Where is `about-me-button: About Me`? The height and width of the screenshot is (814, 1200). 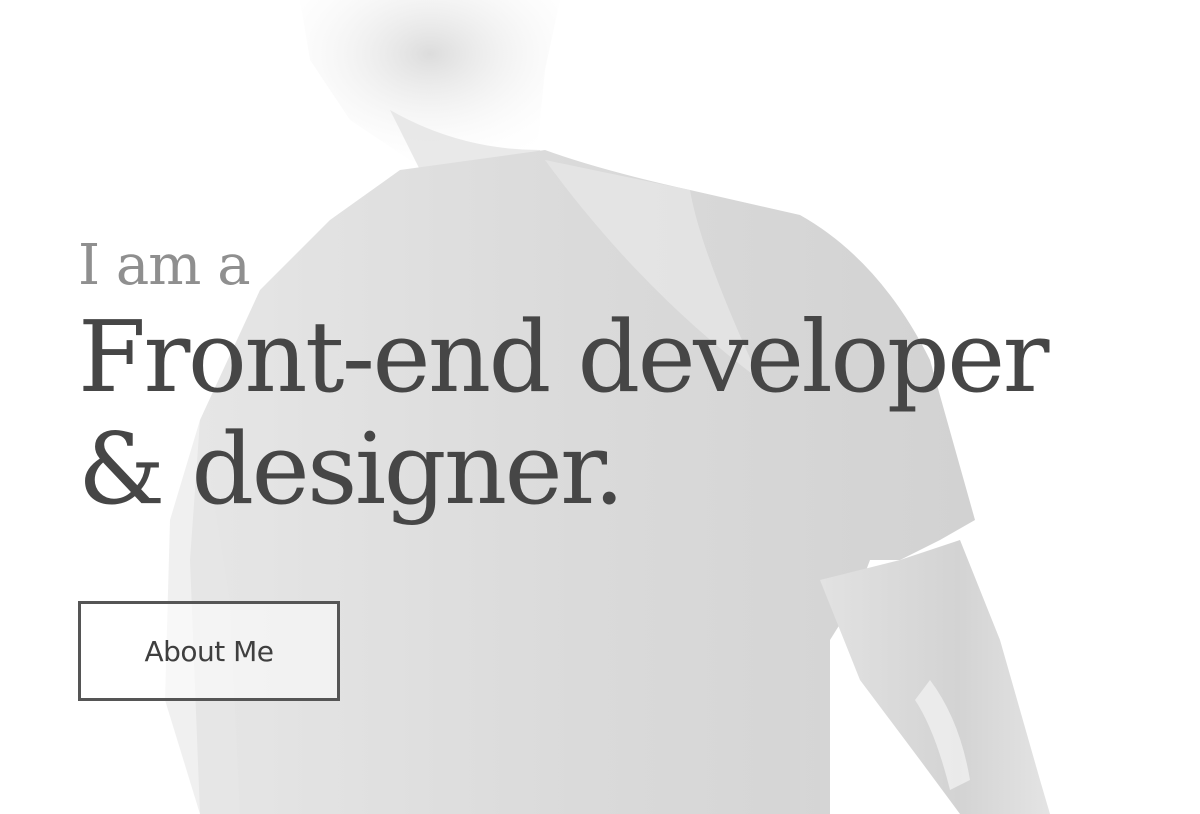 about-me-button: About Me is located at coordinates (209, 651).